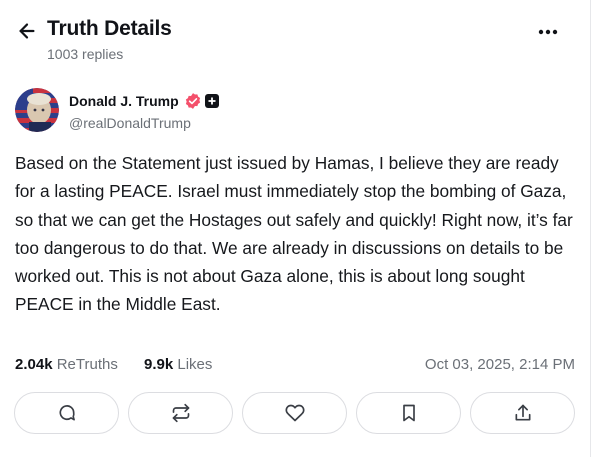 The image size is (591, 457). I want to click on share-icon, so click(522, 412).